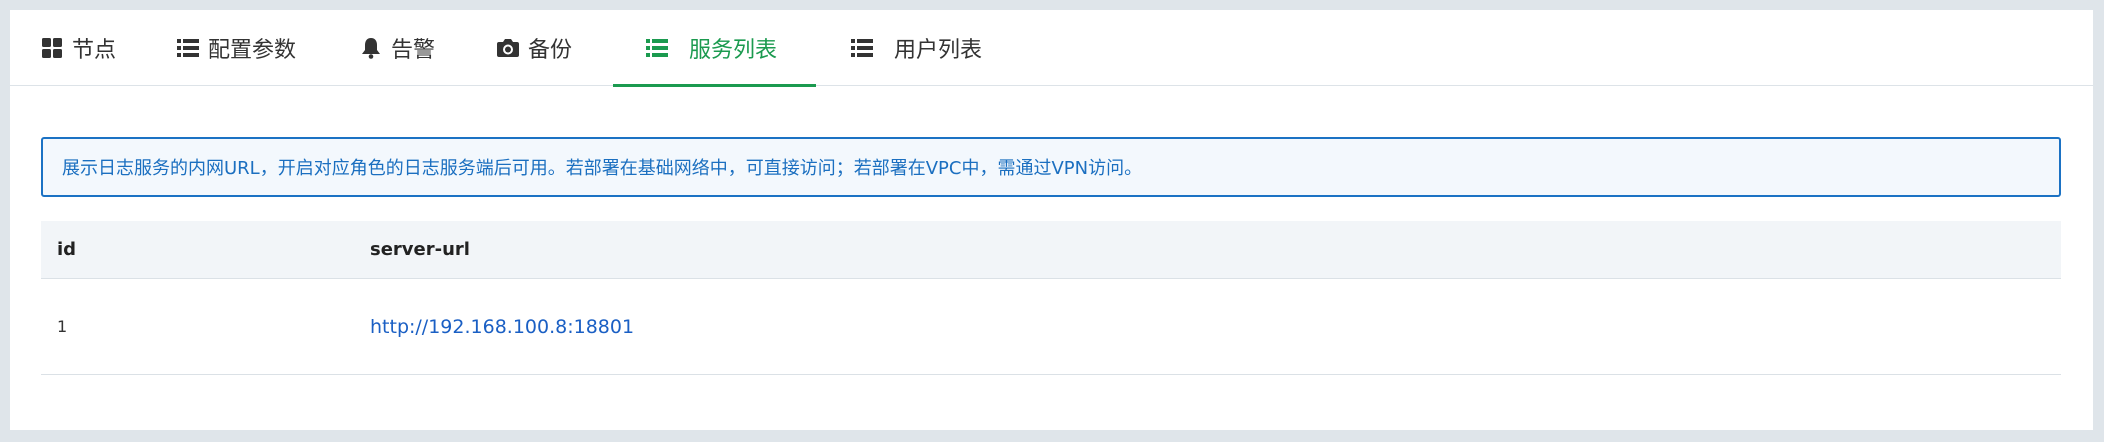 The height and width of the screenshot is (442, 2104). What do you see at coordinates (67, 249) in the screenshot?
I see `column-header-id: id` at bounding box center [67, 249].